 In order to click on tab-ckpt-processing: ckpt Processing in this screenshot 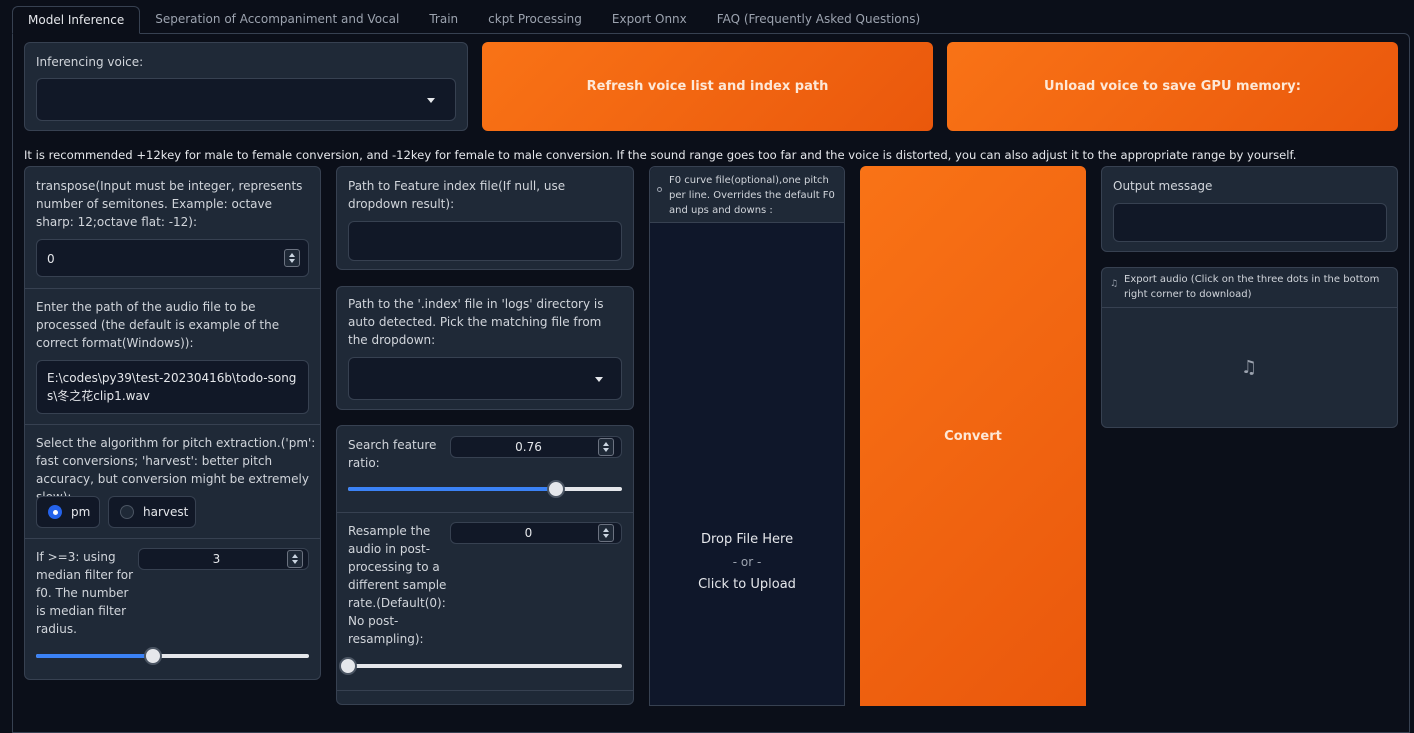, I will do `click(535, 20)`.